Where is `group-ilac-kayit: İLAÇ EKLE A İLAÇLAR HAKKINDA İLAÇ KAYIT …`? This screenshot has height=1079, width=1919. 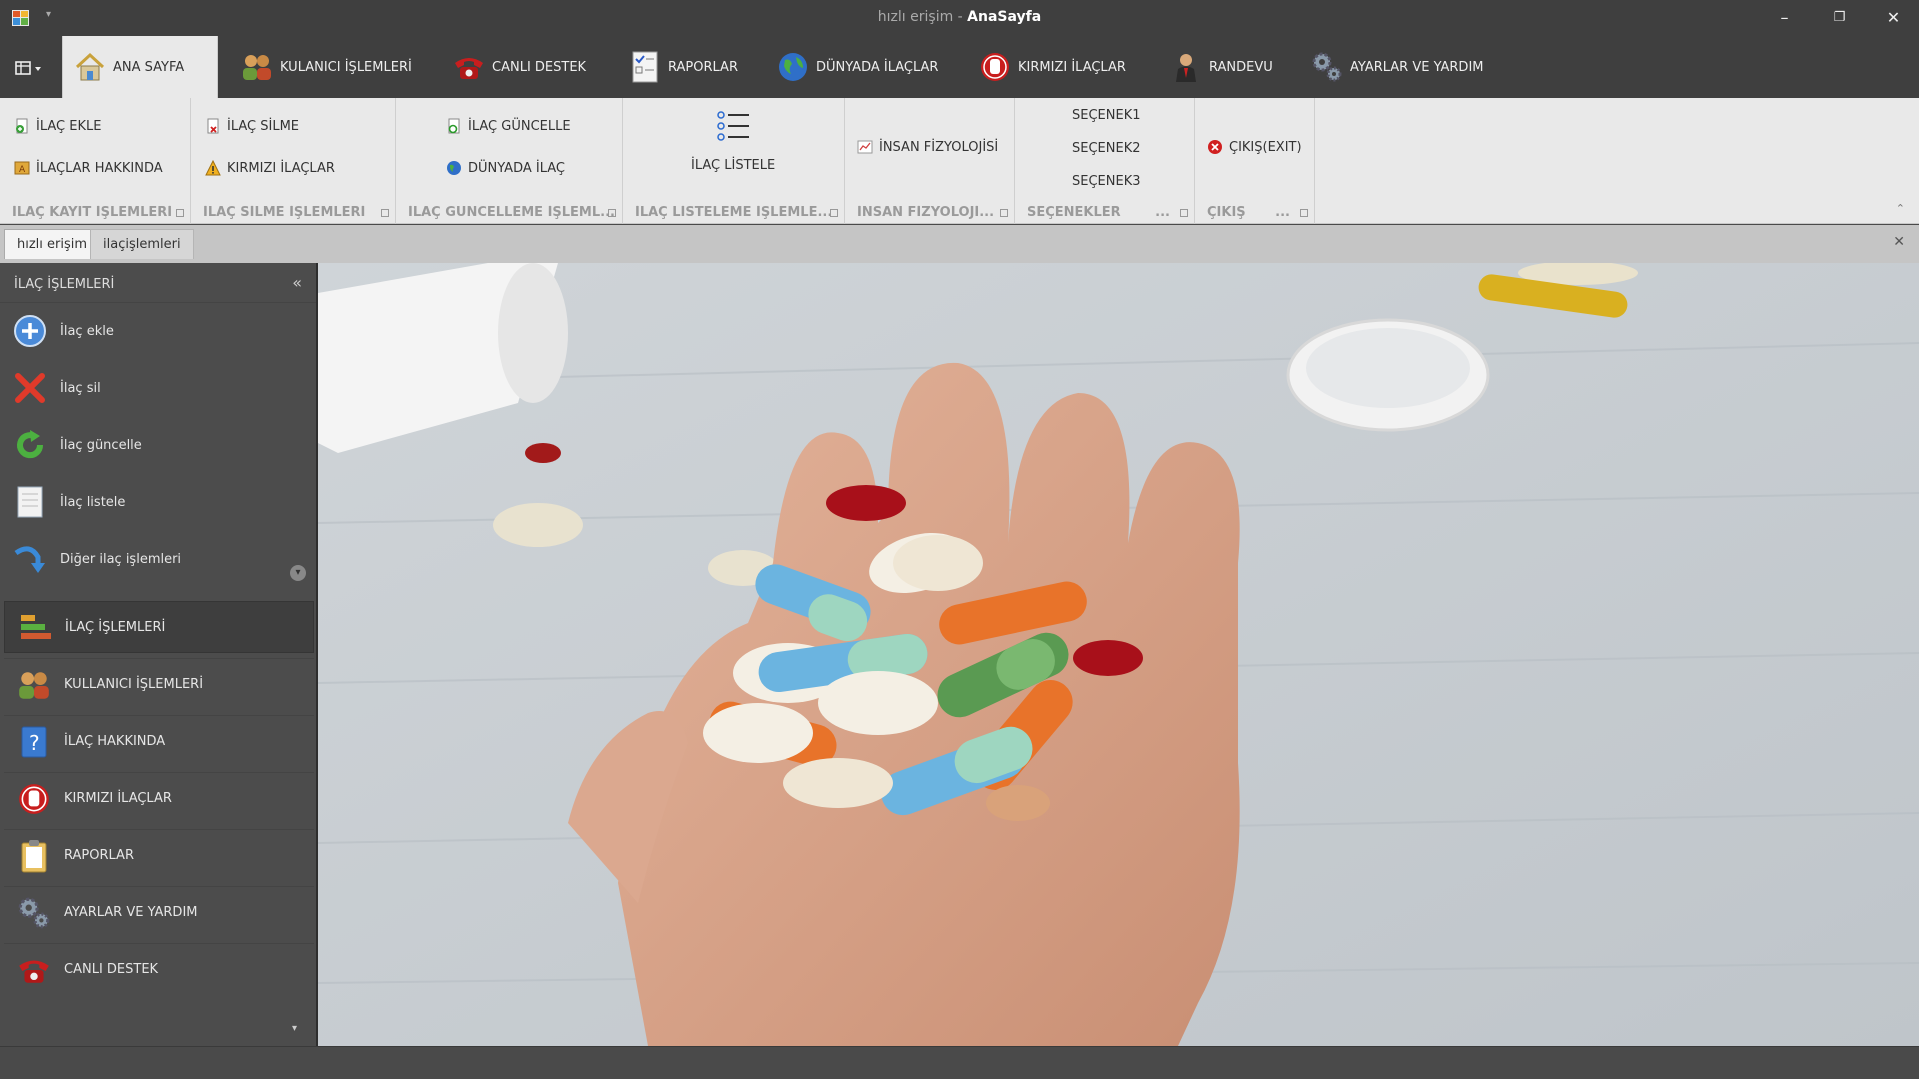
group-ilac-kayit: İLAÇ EKLE A İLAÇLAR HAKKINDA İLAÇ KAYIT … is located at coordinates (95, 161).